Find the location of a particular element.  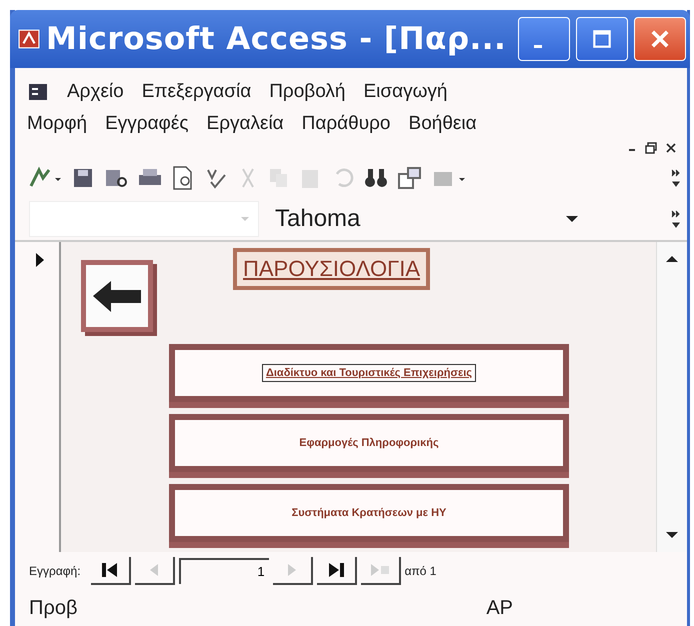

record-number-field: 1 is located at coordinates (223, 571).